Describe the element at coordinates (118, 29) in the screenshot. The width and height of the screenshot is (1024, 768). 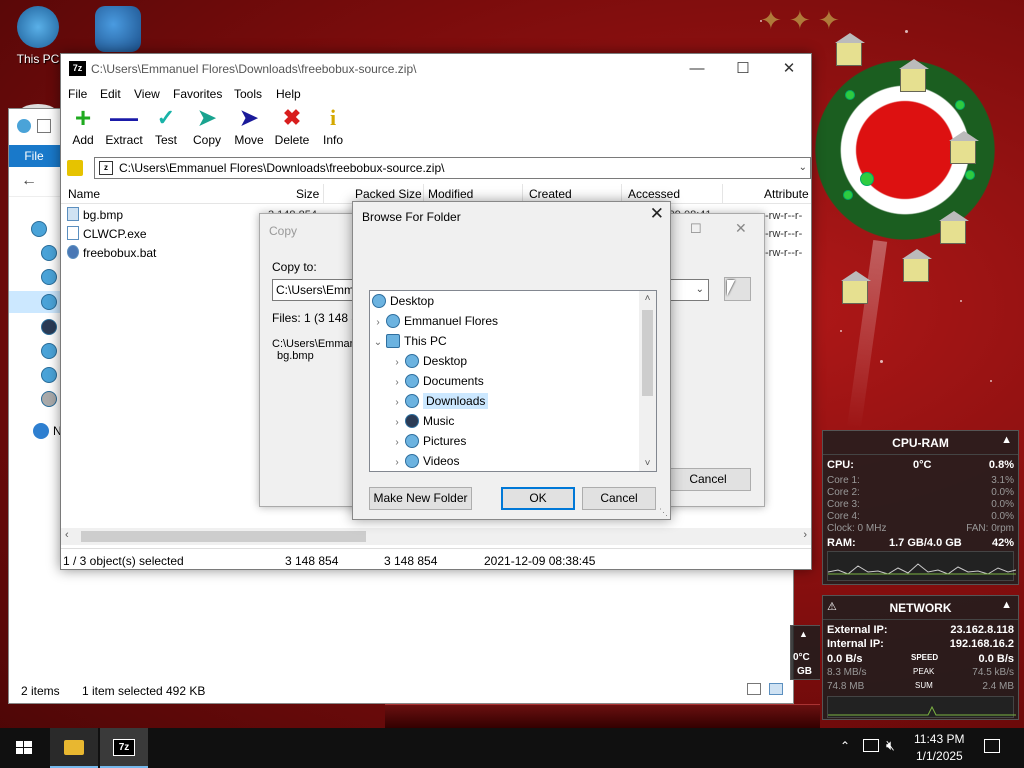
I see `messenger-icon` at that location.